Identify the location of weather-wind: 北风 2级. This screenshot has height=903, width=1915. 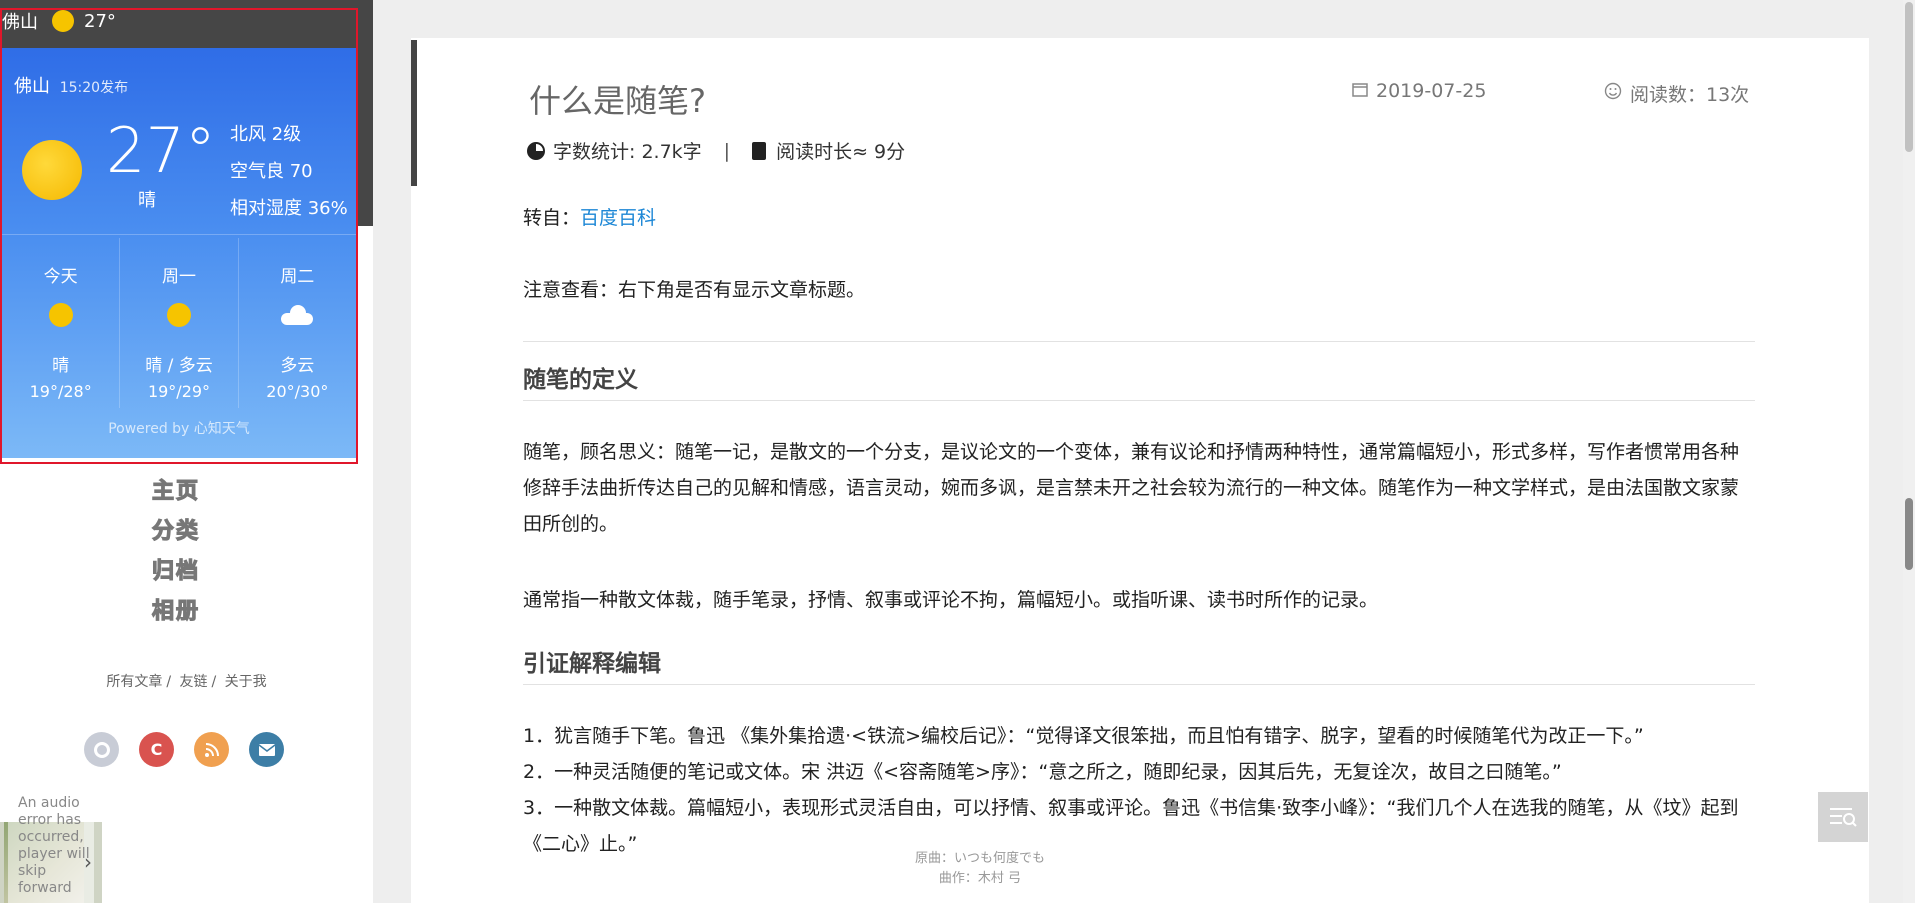
(266, 134).